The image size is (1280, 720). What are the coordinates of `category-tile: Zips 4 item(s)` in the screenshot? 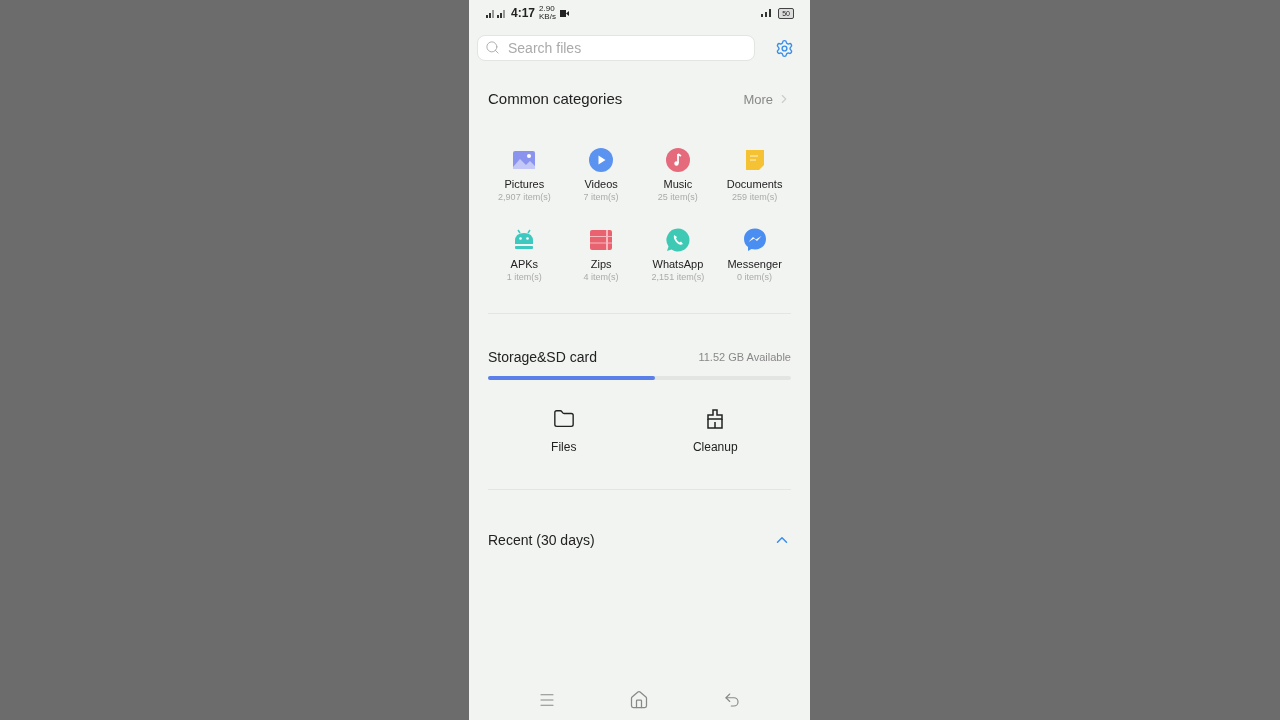 It's located at (601, 254).